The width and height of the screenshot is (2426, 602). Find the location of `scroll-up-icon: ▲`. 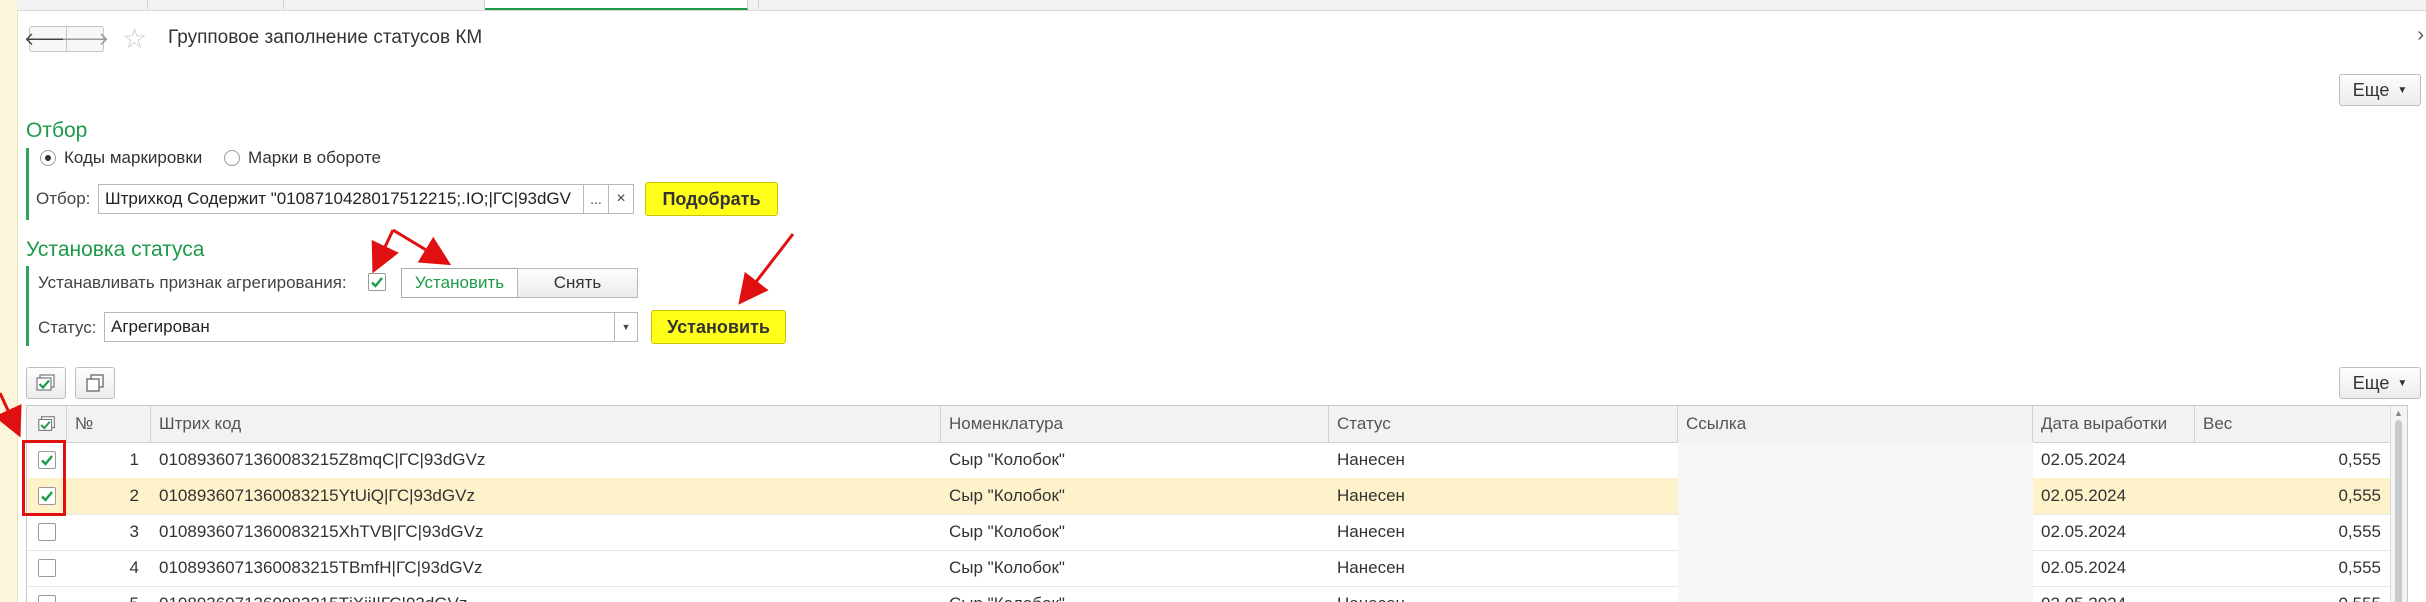

scroll-up-icon: ▲ is located at coordinates (2398, 413).